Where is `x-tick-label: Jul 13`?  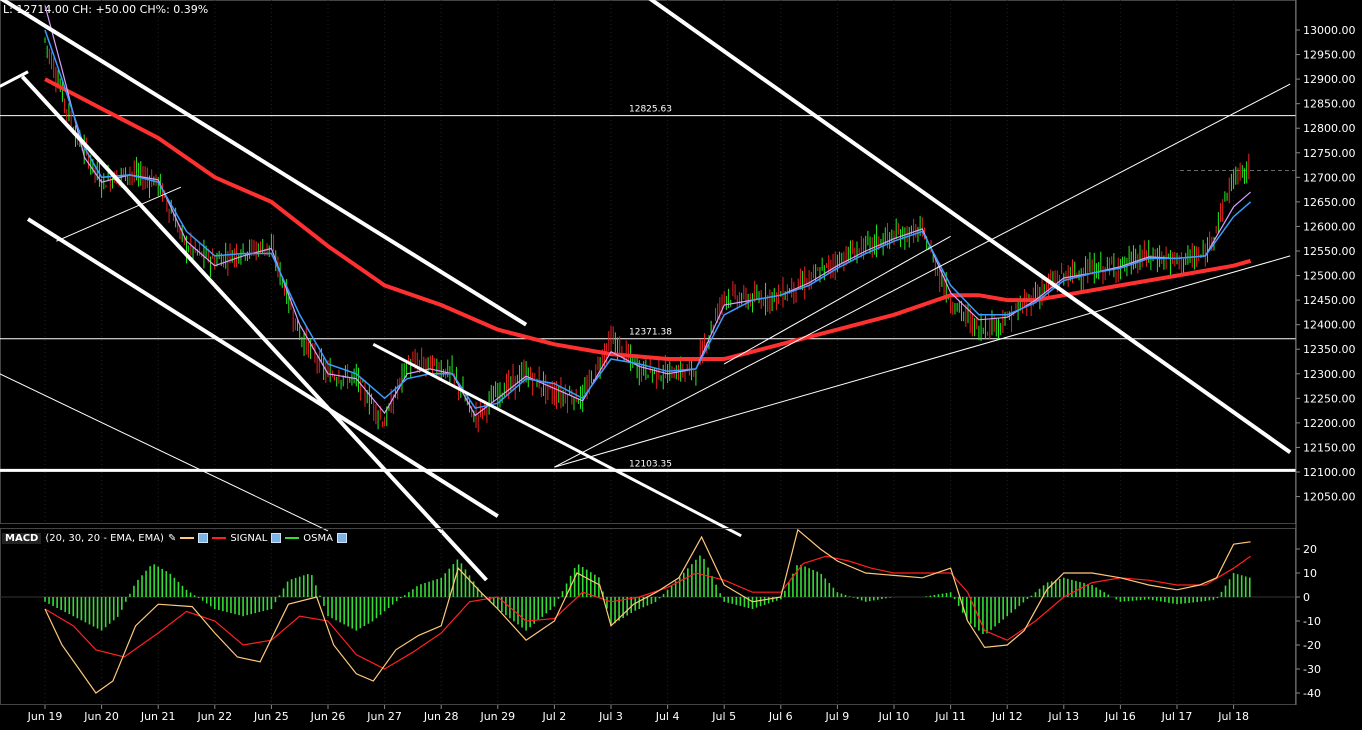 x-tick-label: Jul 13 is located at coordinates (1063, 716).